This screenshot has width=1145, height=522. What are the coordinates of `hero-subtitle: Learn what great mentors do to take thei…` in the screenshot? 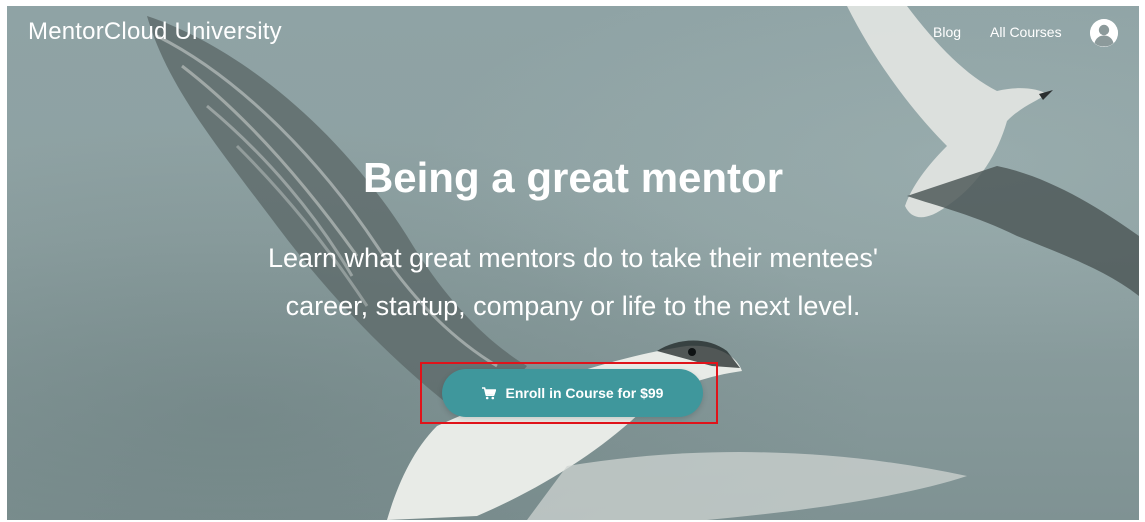 It's located at (573, 282).